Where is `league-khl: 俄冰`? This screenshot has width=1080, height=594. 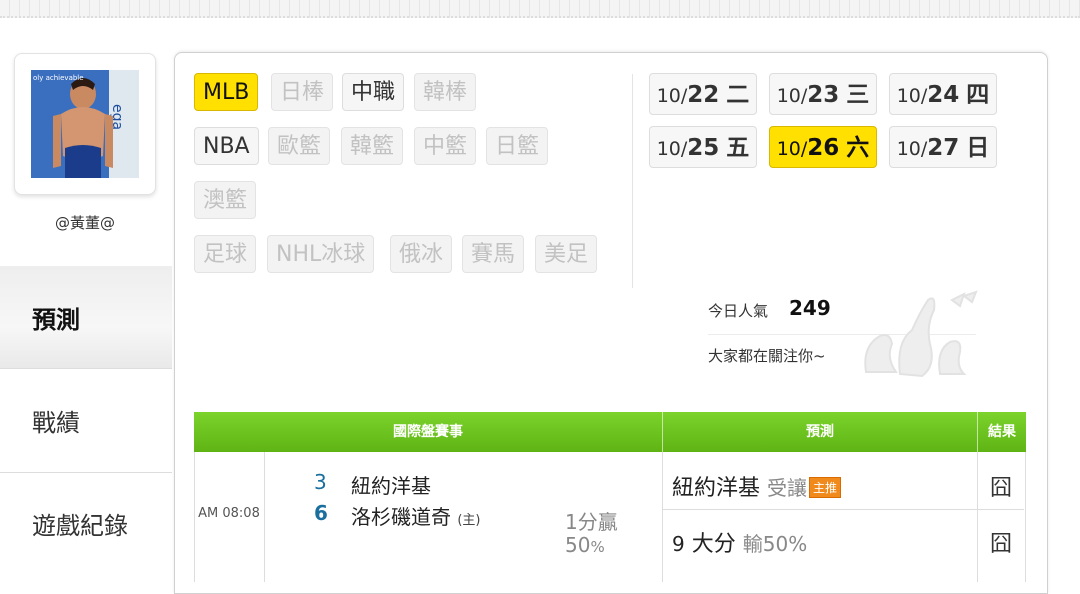
league-khl: 俄冰 is located at coordinates (421, 254).